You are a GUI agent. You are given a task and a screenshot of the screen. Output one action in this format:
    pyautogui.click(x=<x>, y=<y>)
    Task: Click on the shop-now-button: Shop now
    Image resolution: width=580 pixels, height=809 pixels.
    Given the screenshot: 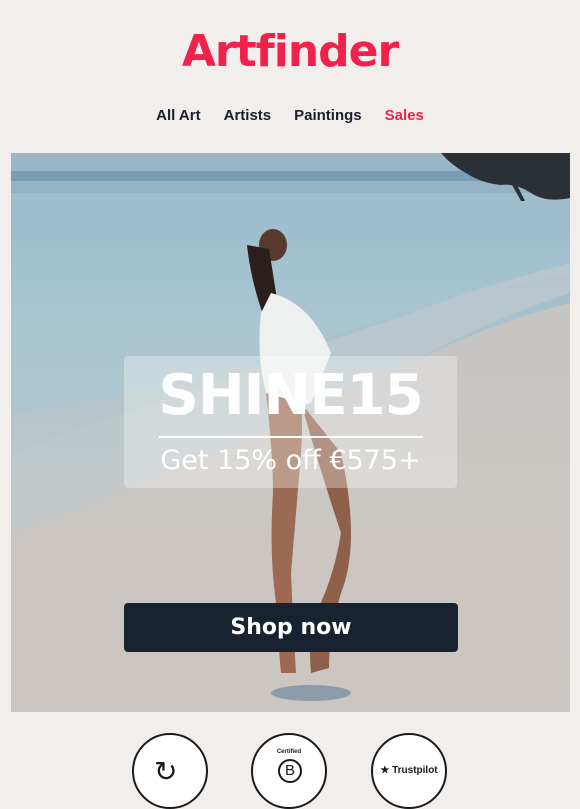 What is the action you would take?
    pyautogui.click(x=291, y=627)
    